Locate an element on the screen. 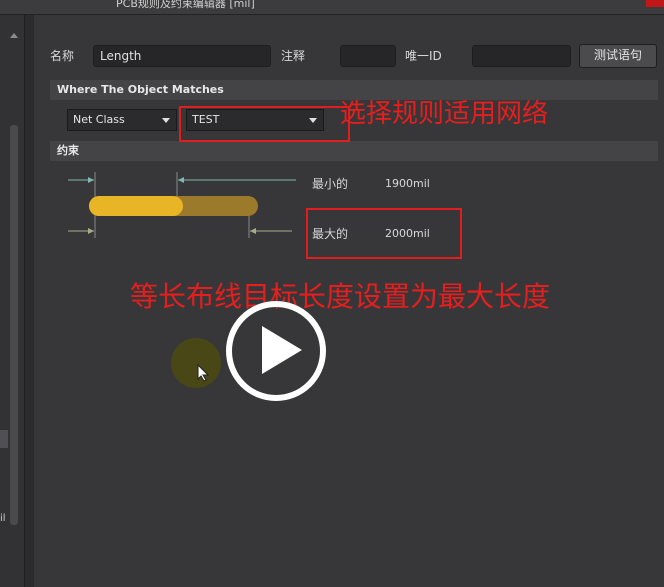  constraints-section-header: 约束 is located at coordinates (354, 151).